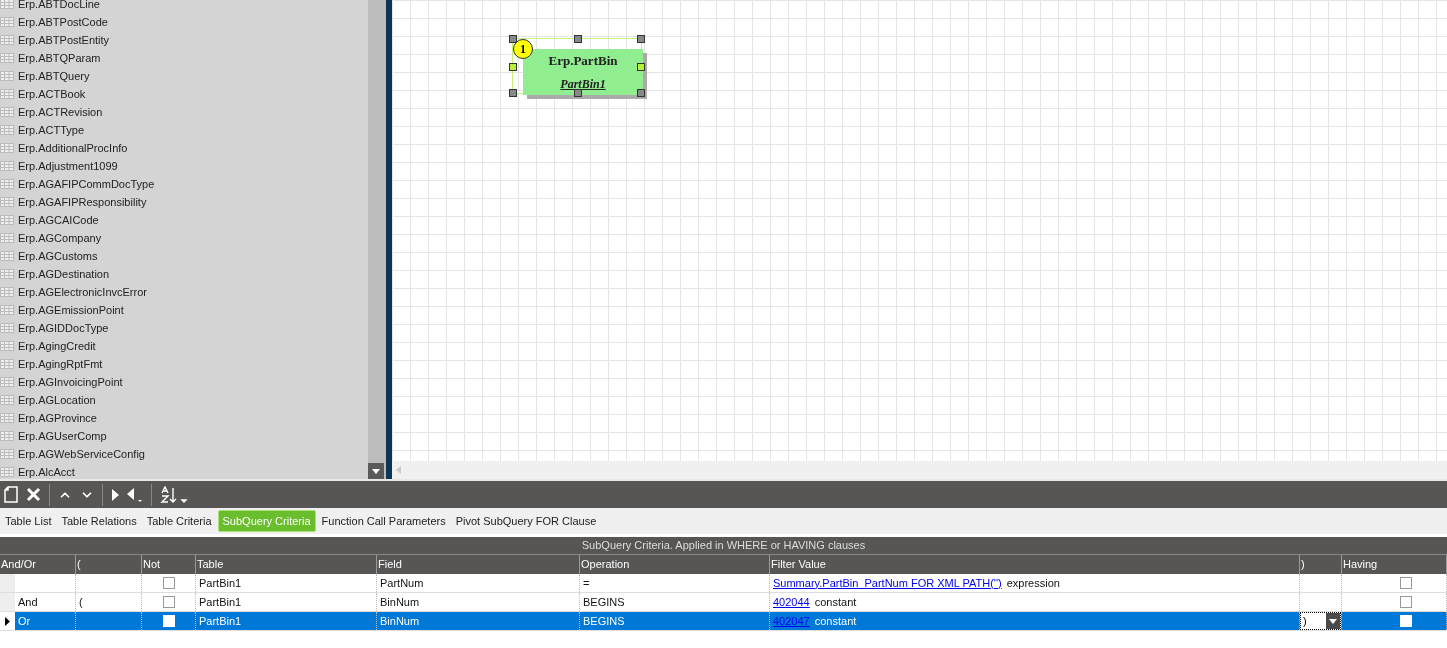 This screenshot has width=1447, height=648. I want to click on table-list-item: Erp.AGProvince, so click(57, 418).